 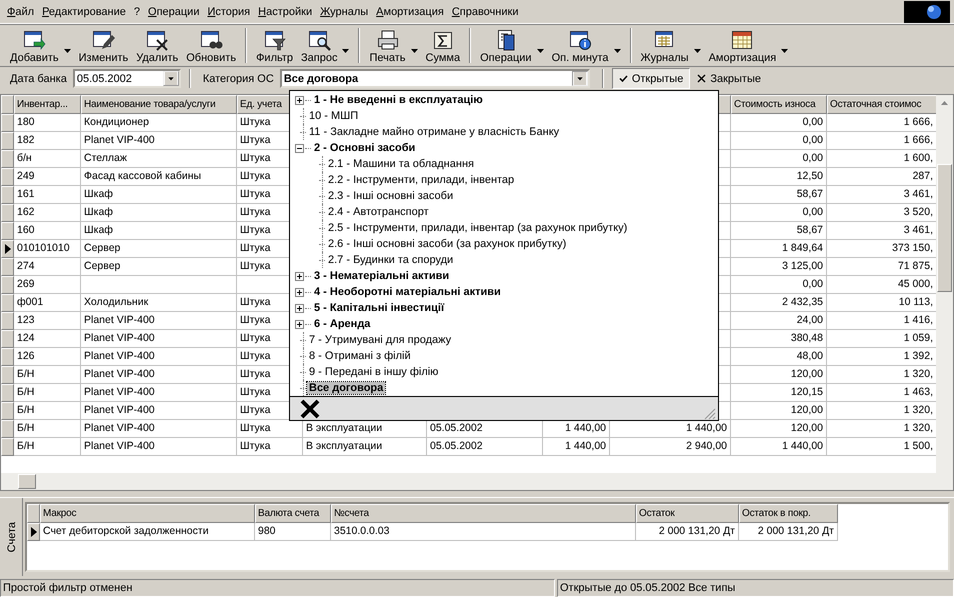 I want to click on column-header: №счета, so click(x=483, y=513).